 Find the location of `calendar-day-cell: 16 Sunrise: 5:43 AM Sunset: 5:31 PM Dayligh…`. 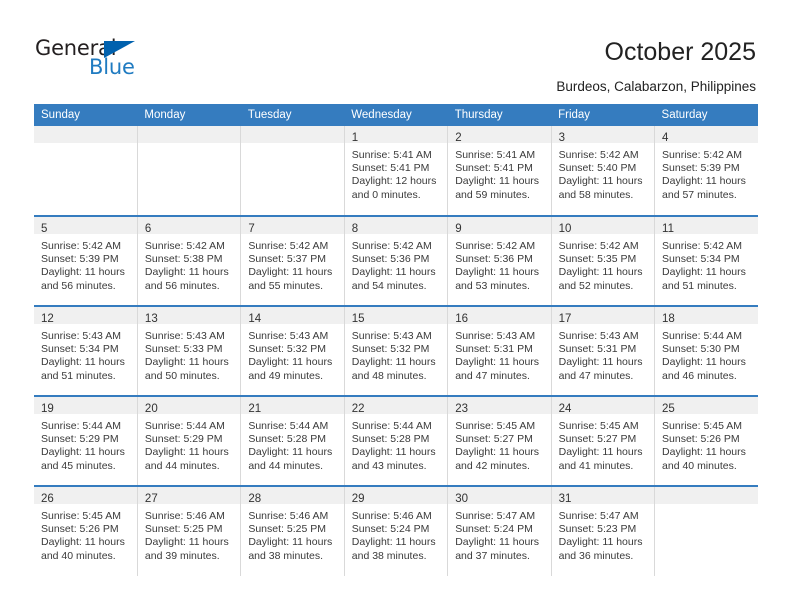

calendar-day-cell: 16 Sunrise: 5:43 AM Sunset: 5:31 PM Dayligh… is located at coordinates (499, 350).